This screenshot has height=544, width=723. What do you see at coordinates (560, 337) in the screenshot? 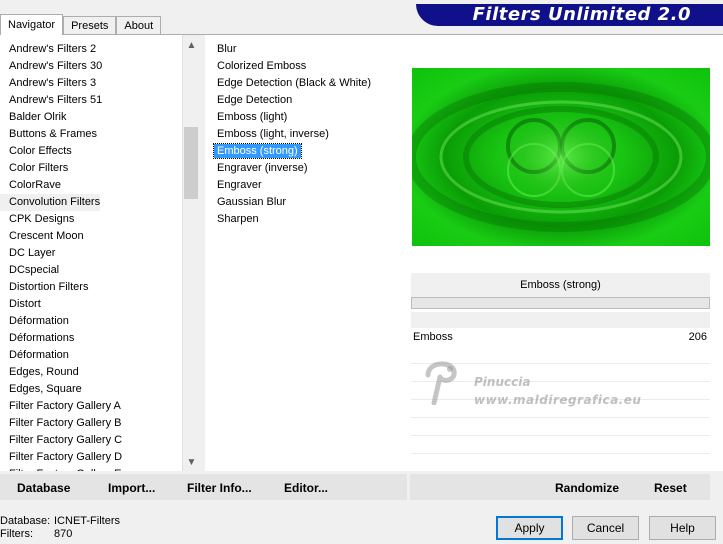
I see `parameter-slider-emboss: Emboss 206` at bounding box center [560, 337].